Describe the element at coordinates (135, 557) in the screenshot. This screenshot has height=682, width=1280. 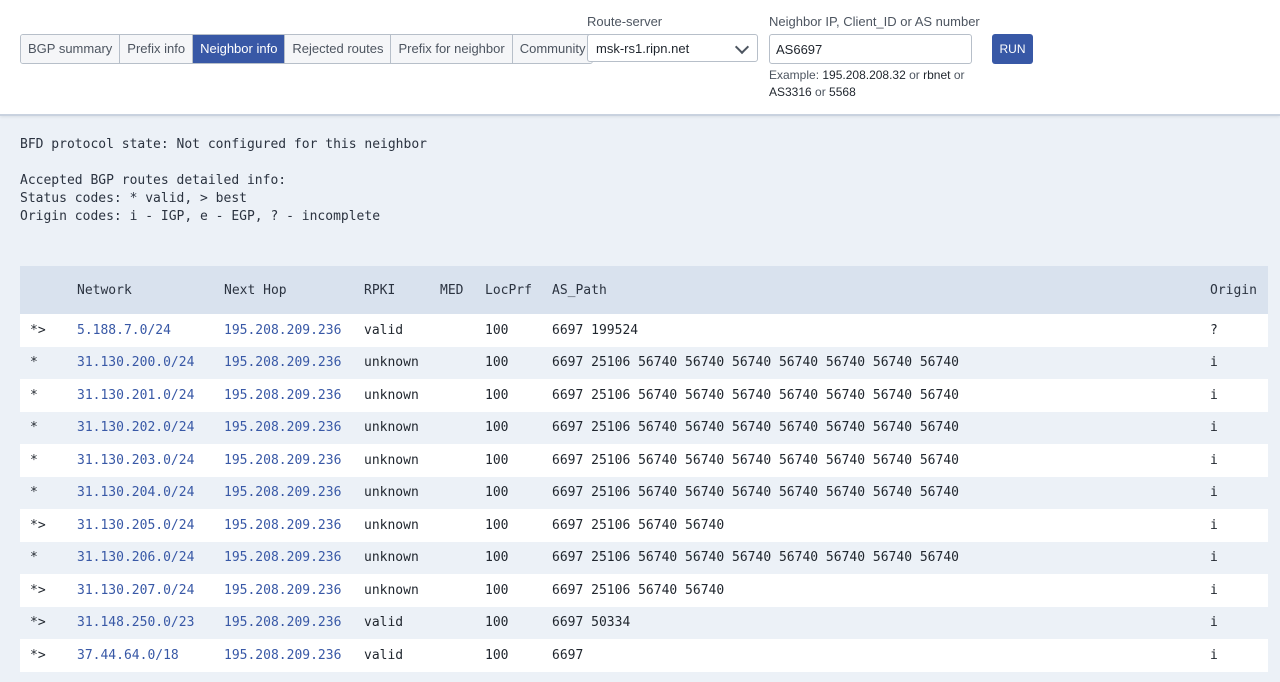
I see `cell-network-link: 31.130.206.0/24` at that location.